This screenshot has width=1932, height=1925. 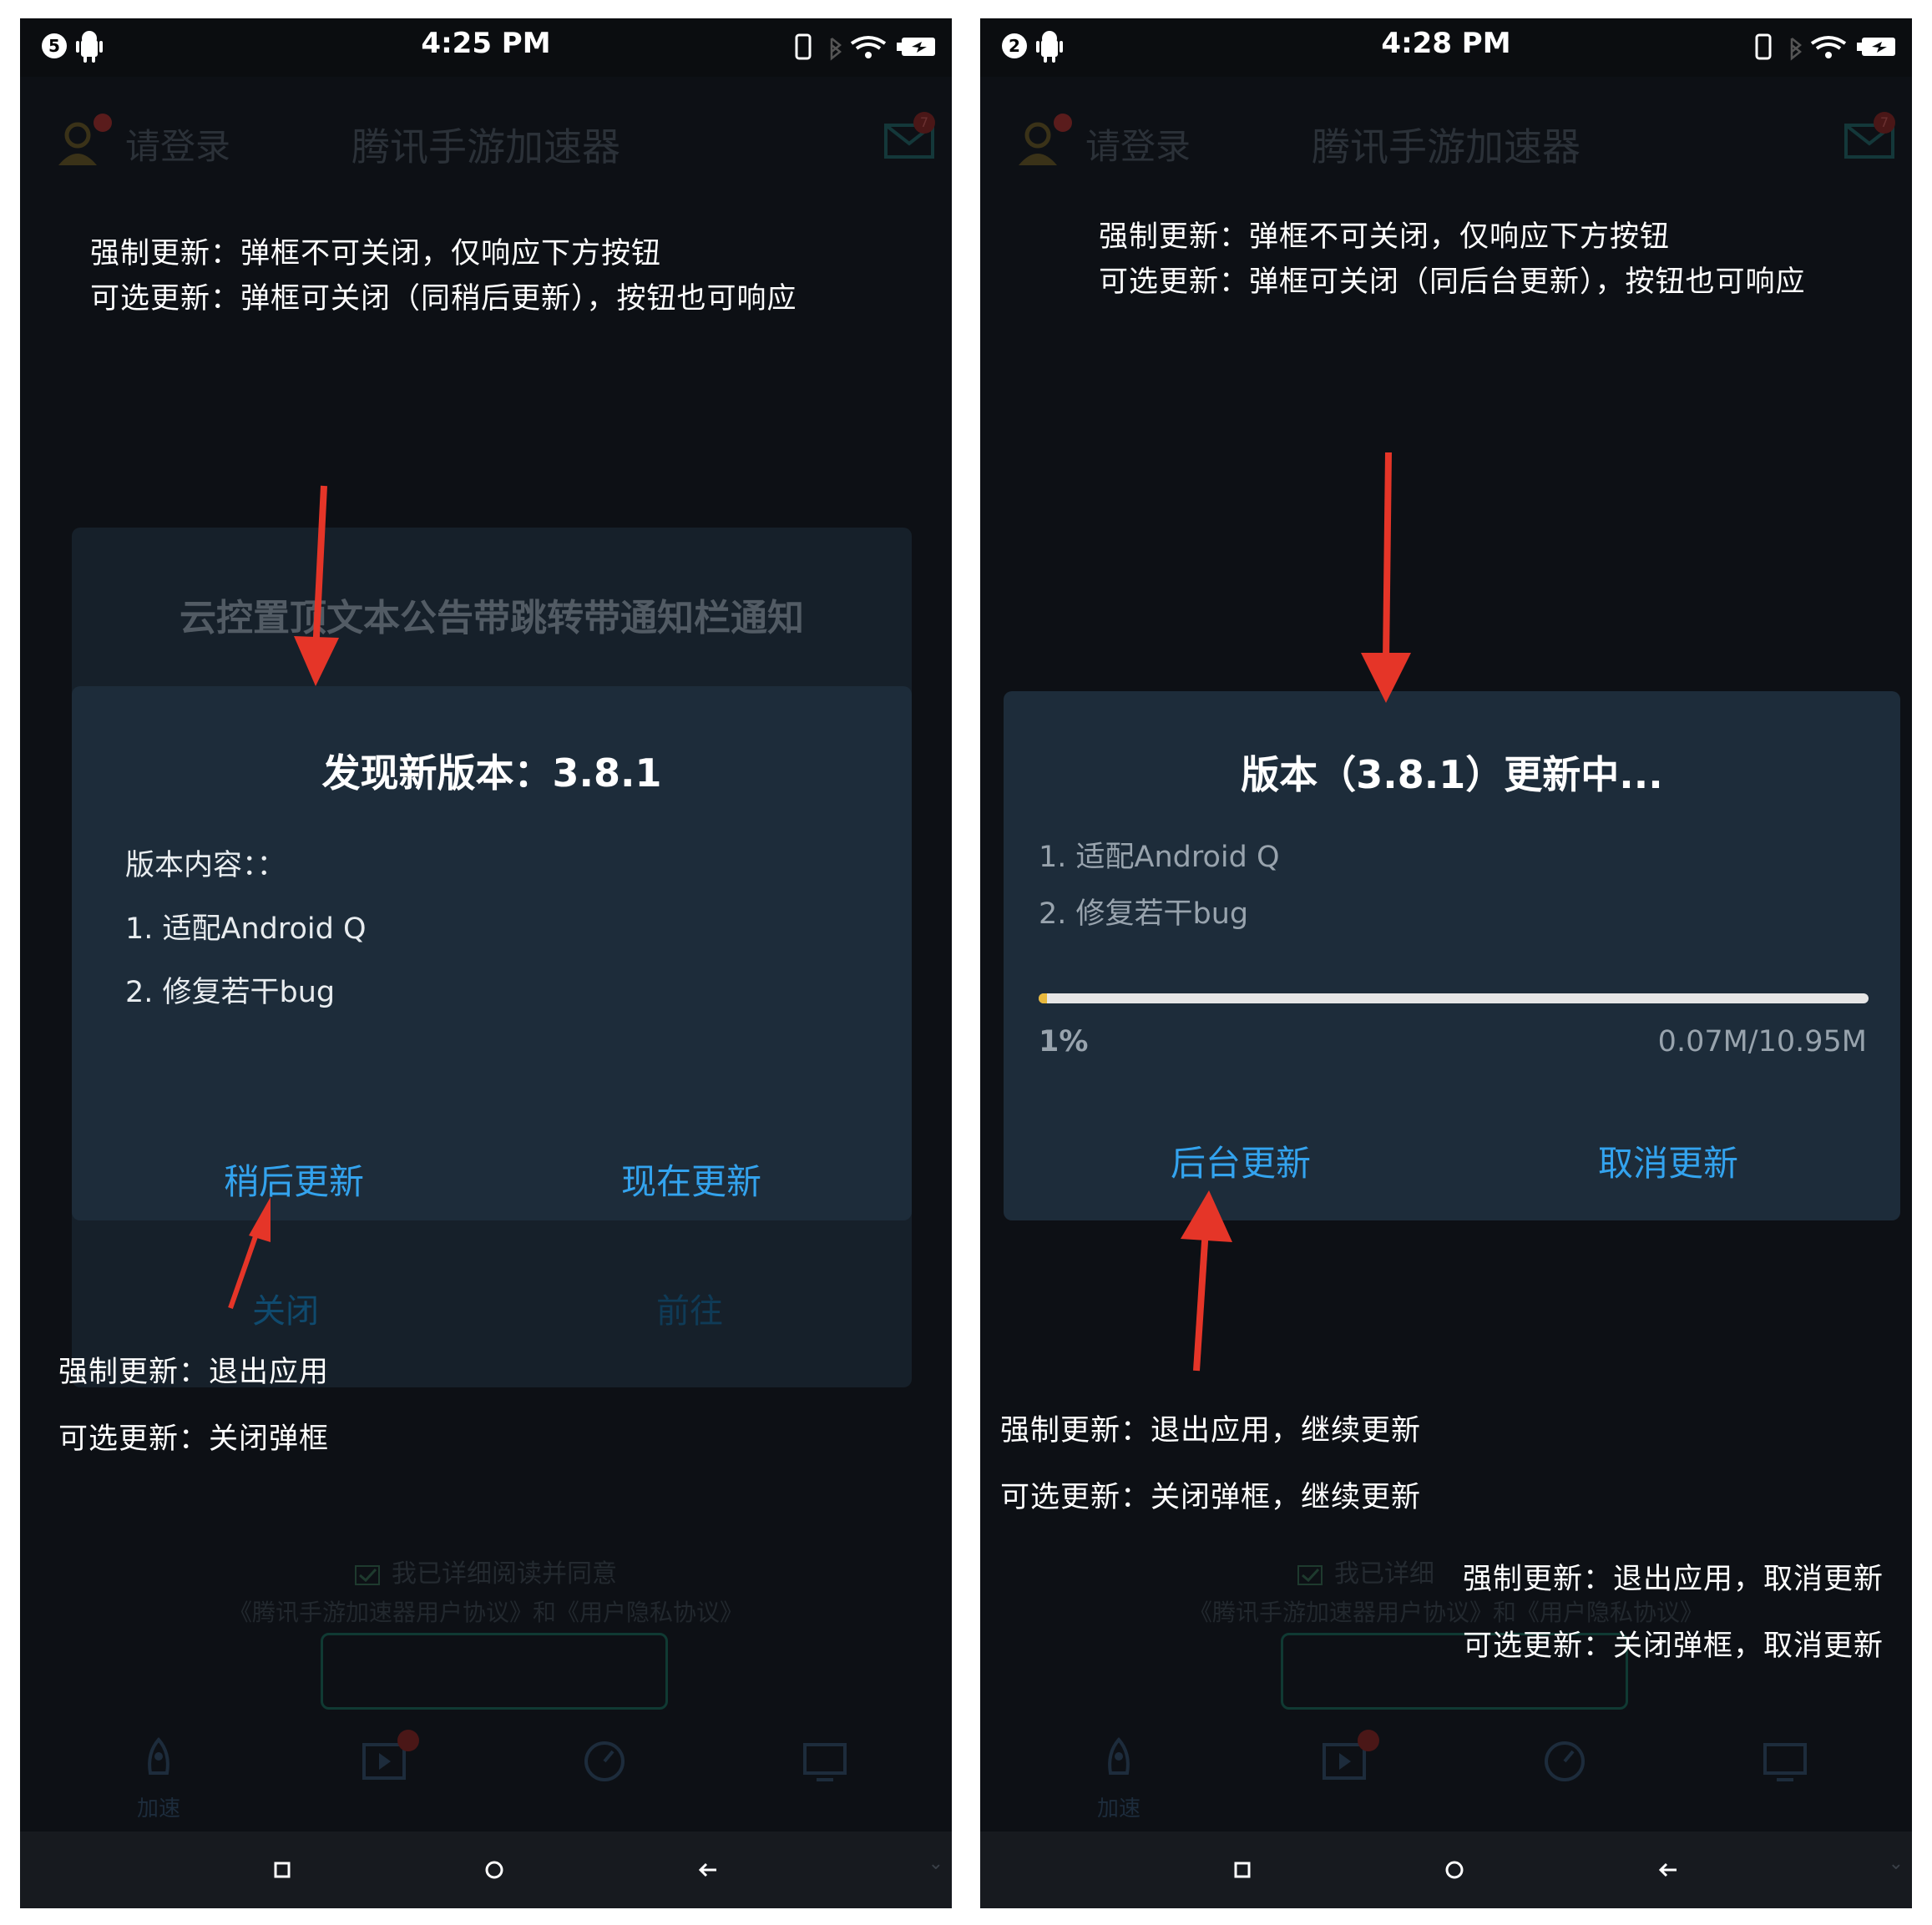 What do you see at coordinates (294, 1179) in the screenshot?
I see `update-later-button: 稍后更新` at bounding box center [294, 1179].